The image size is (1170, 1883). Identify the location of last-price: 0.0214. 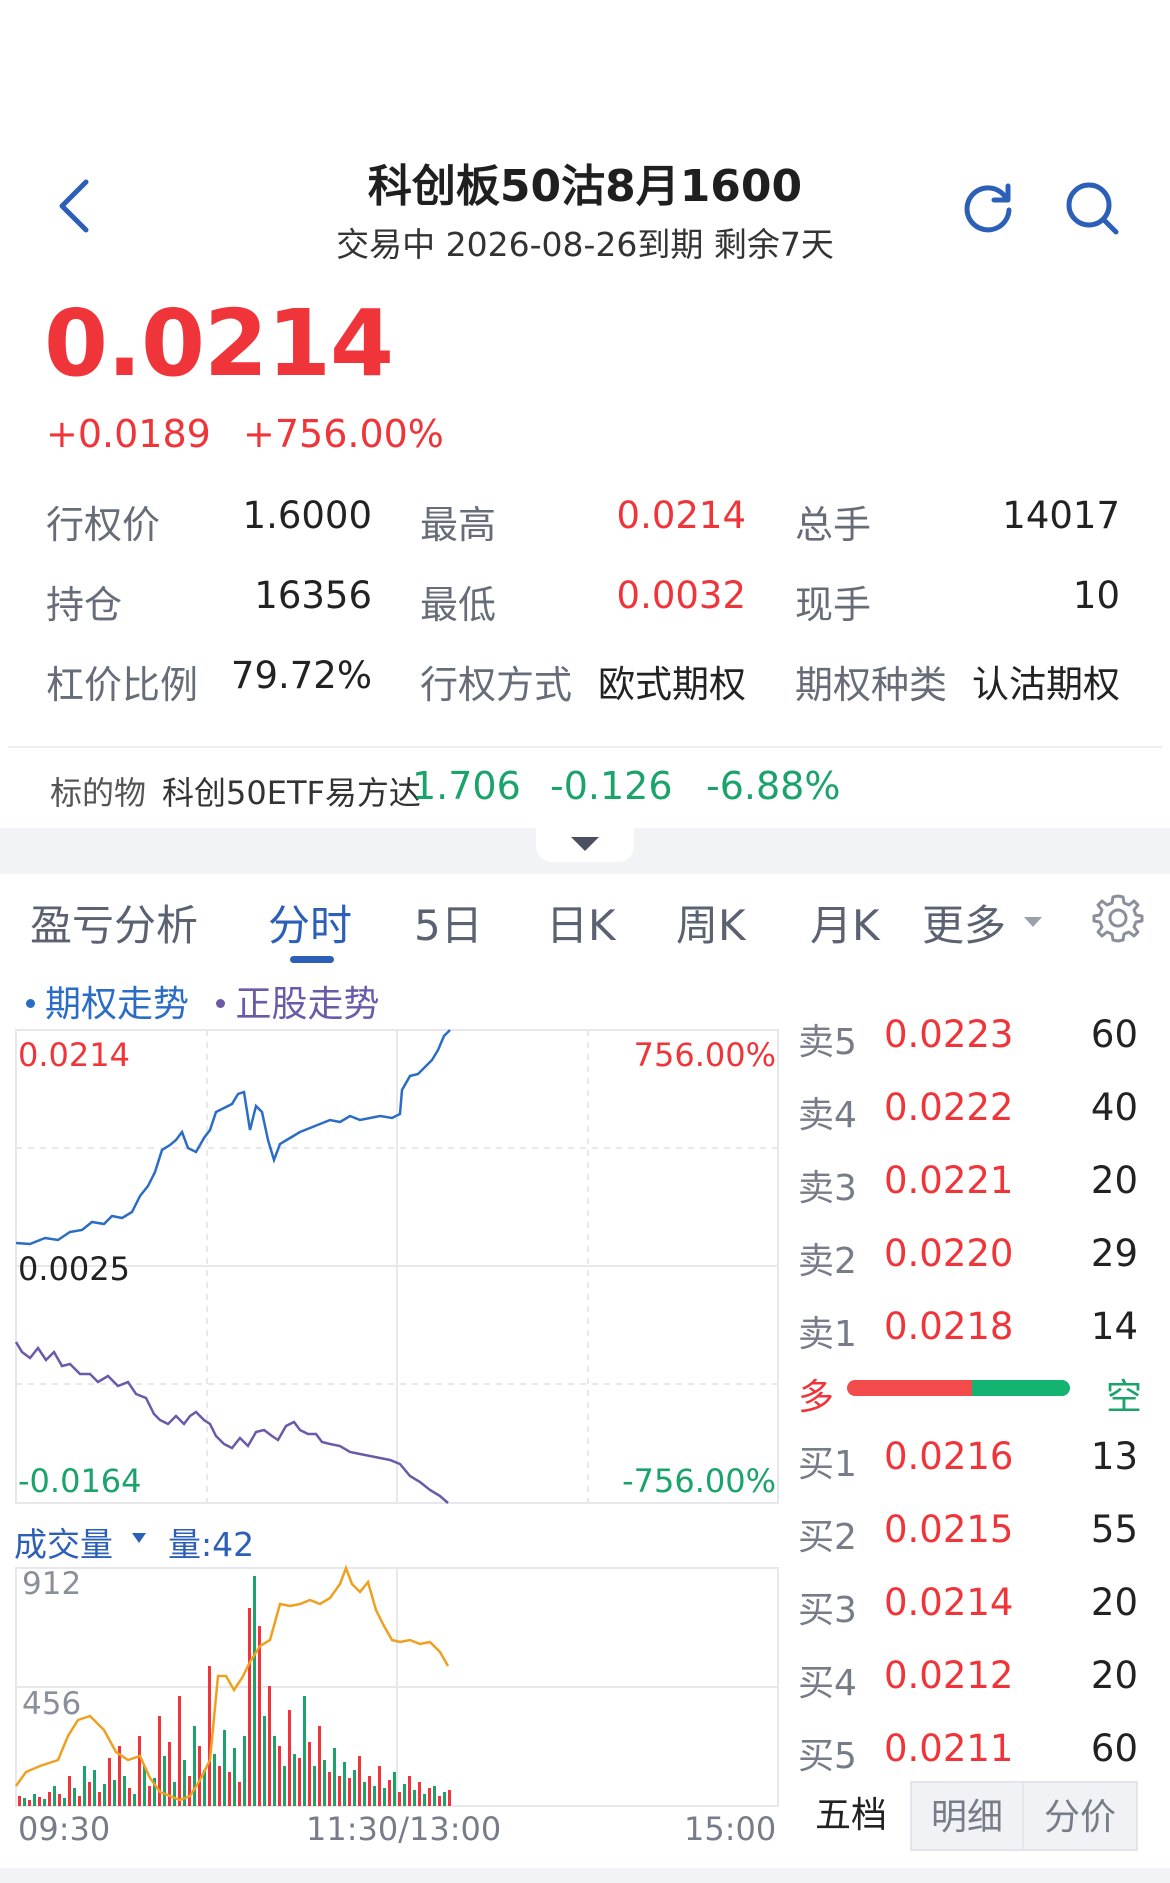
(219, 343).